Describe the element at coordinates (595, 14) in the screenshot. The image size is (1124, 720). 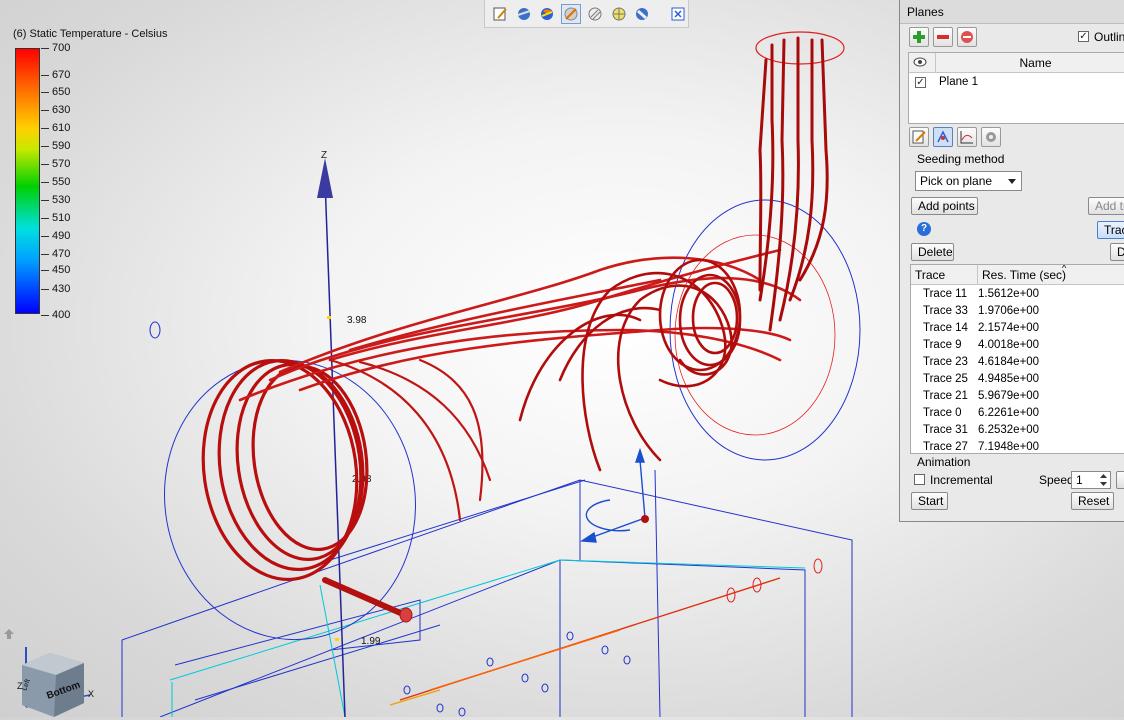
I see `hatch-sphere-icon` at that location.